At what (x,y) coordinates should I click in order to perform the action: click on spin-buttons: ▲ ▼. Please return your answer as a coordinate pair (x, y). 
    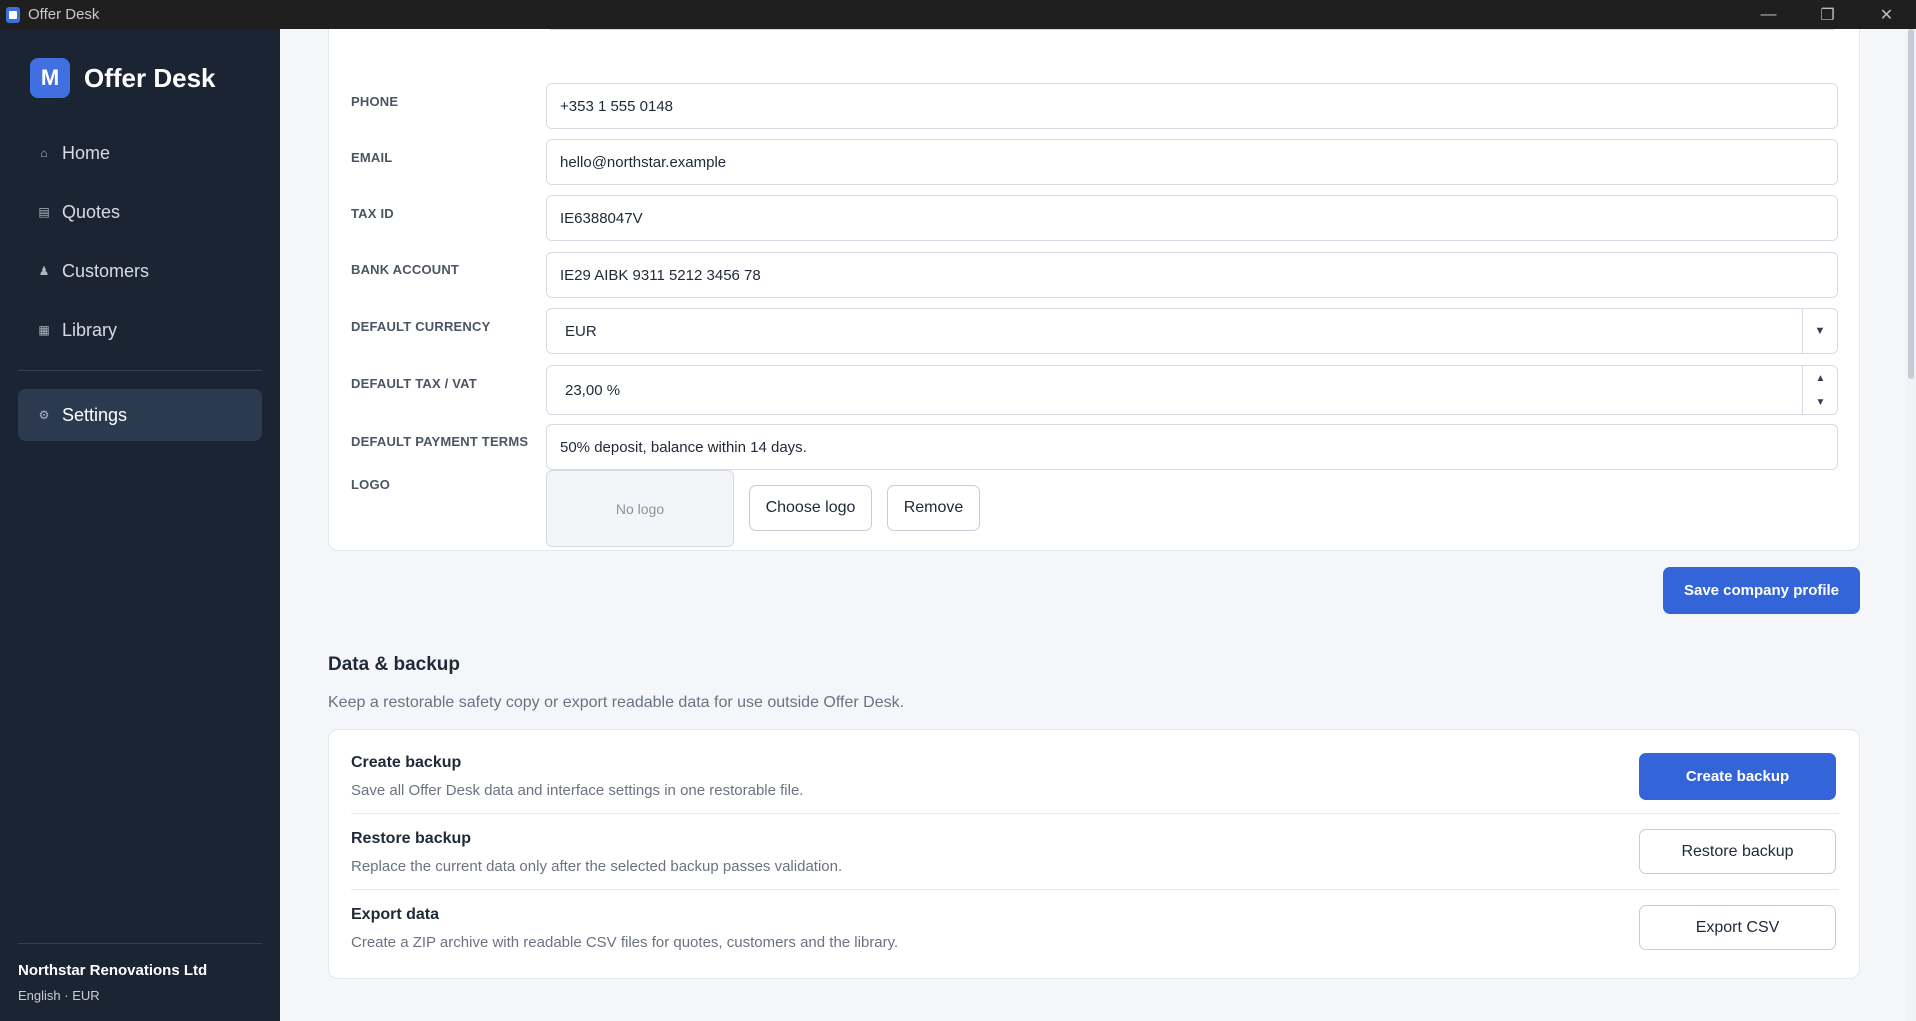
    Looking at the image, I should click on (1819, 390).